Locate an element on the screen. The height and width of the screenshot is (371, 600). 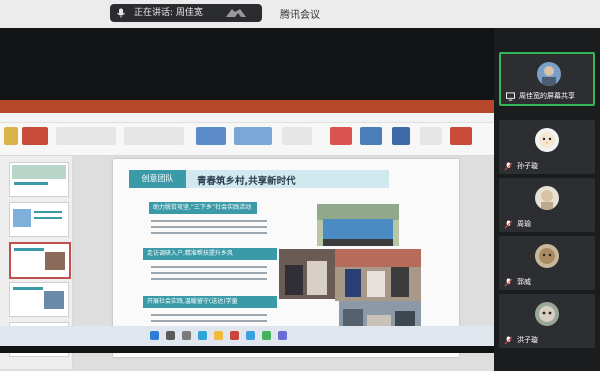
design-ideas-icon is located at coordinates (341, 136).